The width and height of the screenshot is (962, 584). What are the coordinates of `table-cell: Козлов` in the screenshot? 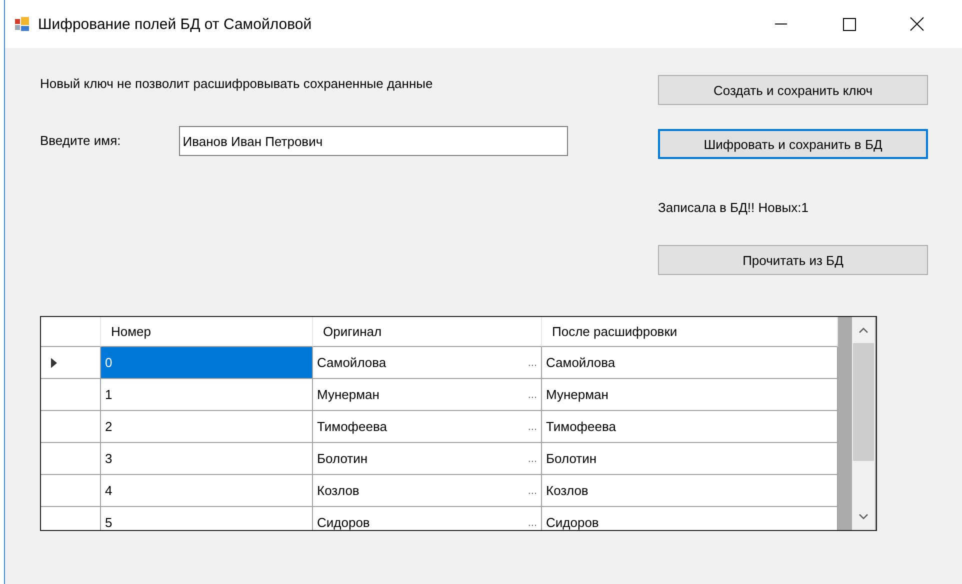 It's located at (690, 491).